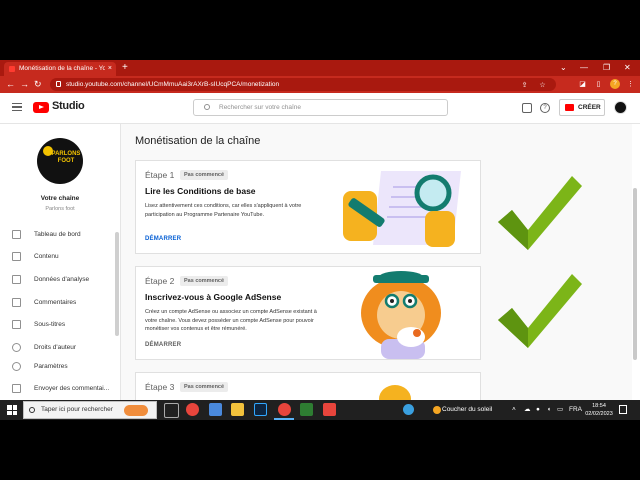 The image size is (640, 480). What do you see at coordinates (527, 108) in the screenshot?
I see `messages-icon` at bounding box center [527, 108].